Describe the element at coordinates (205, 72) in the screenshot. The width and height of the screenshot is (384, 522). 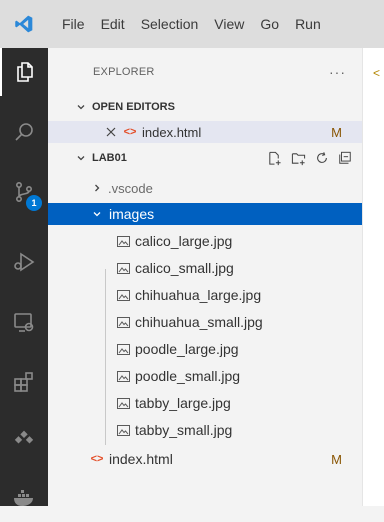
I see `explorer-header: EXPLORER ···` at that location.